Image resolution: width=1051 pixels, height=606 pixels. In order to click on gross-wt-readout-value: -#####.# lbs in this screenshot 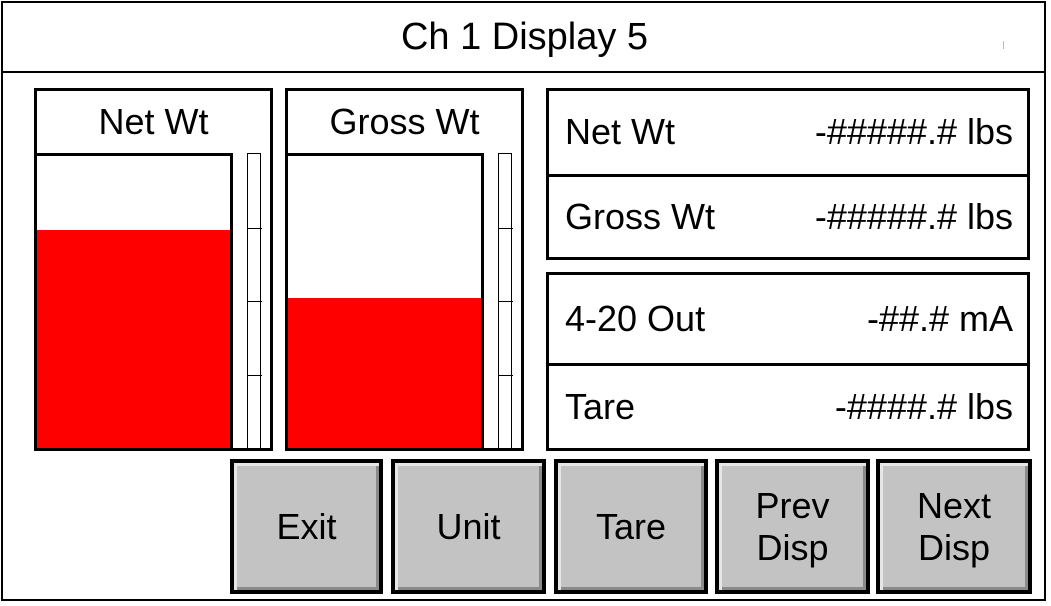, I will do `click(913, 216)`.